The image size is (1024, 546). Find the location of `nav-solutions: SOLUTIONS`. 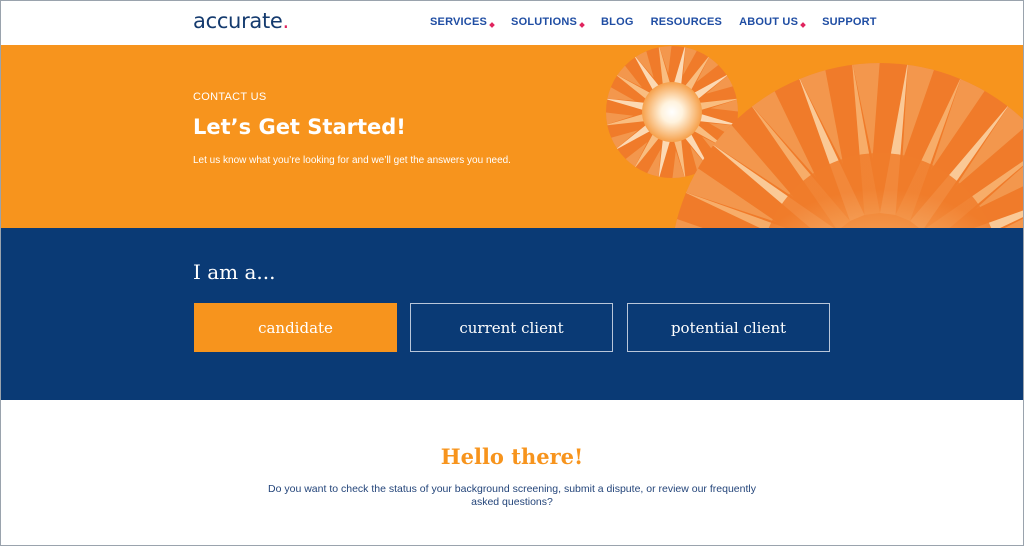

nav-solutions: SOLUTIONS is located at coordinates (548, 22).